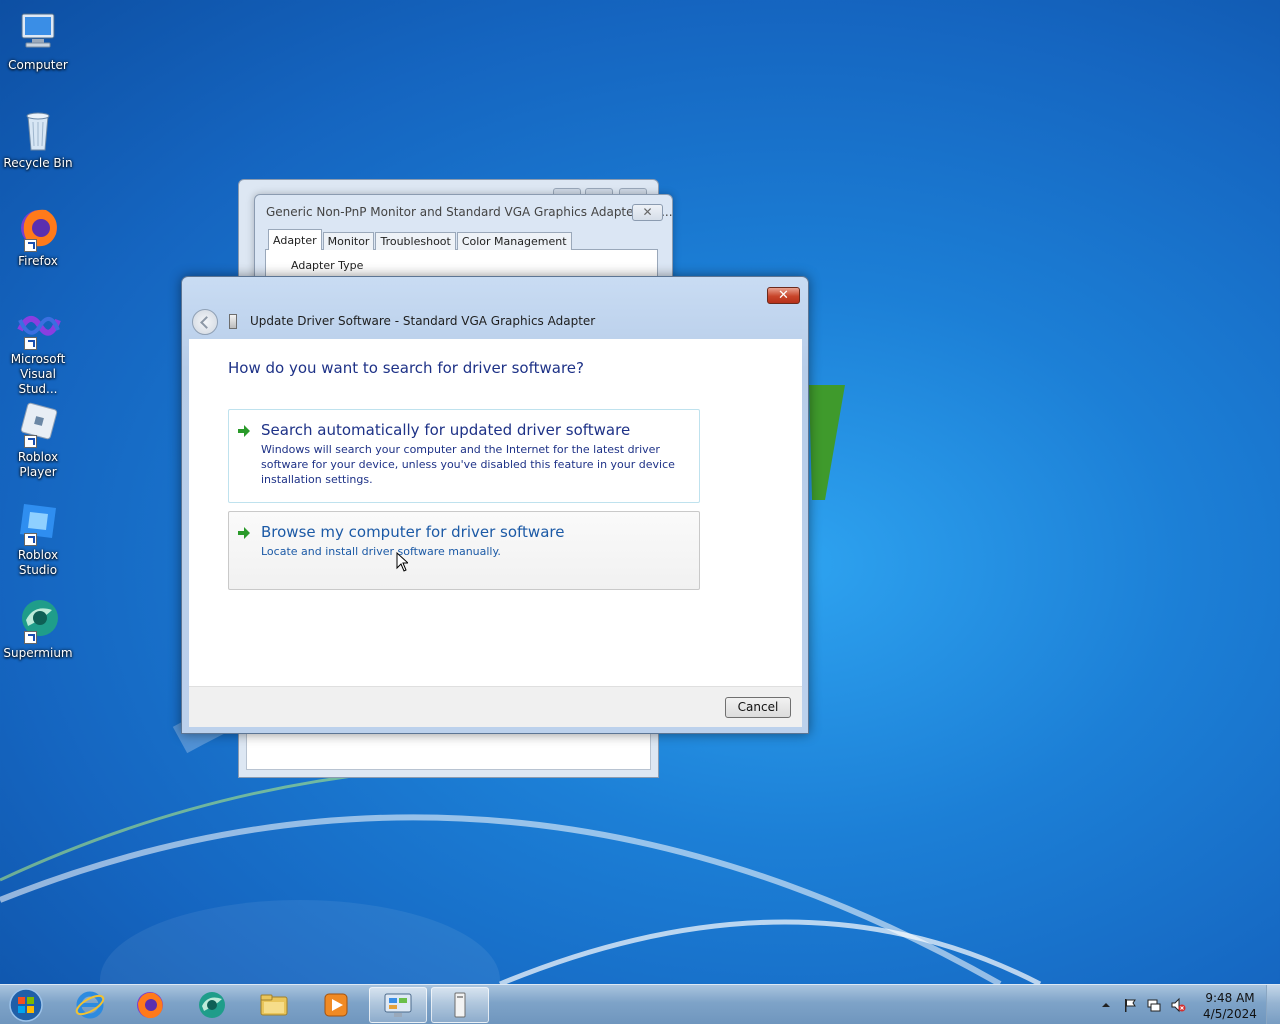 Image resolution: width=1280 pixels, height=1024 pixels. I want to click on desktop-icon-label: Roblox Player, so click(38, 464).